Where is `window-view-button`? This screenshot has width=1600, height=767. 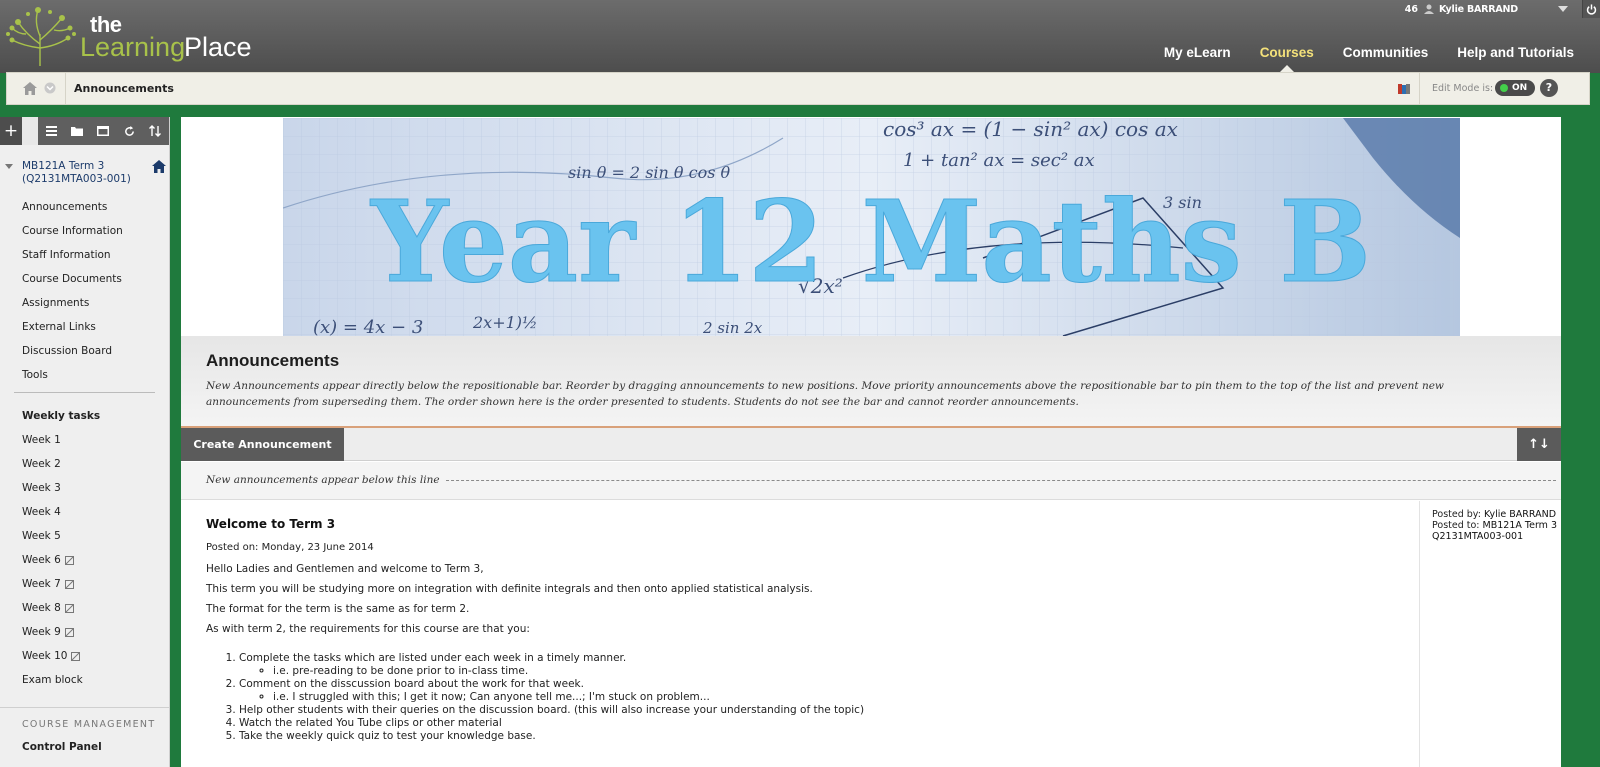
window-view-button is located at coordinates (103, 131).